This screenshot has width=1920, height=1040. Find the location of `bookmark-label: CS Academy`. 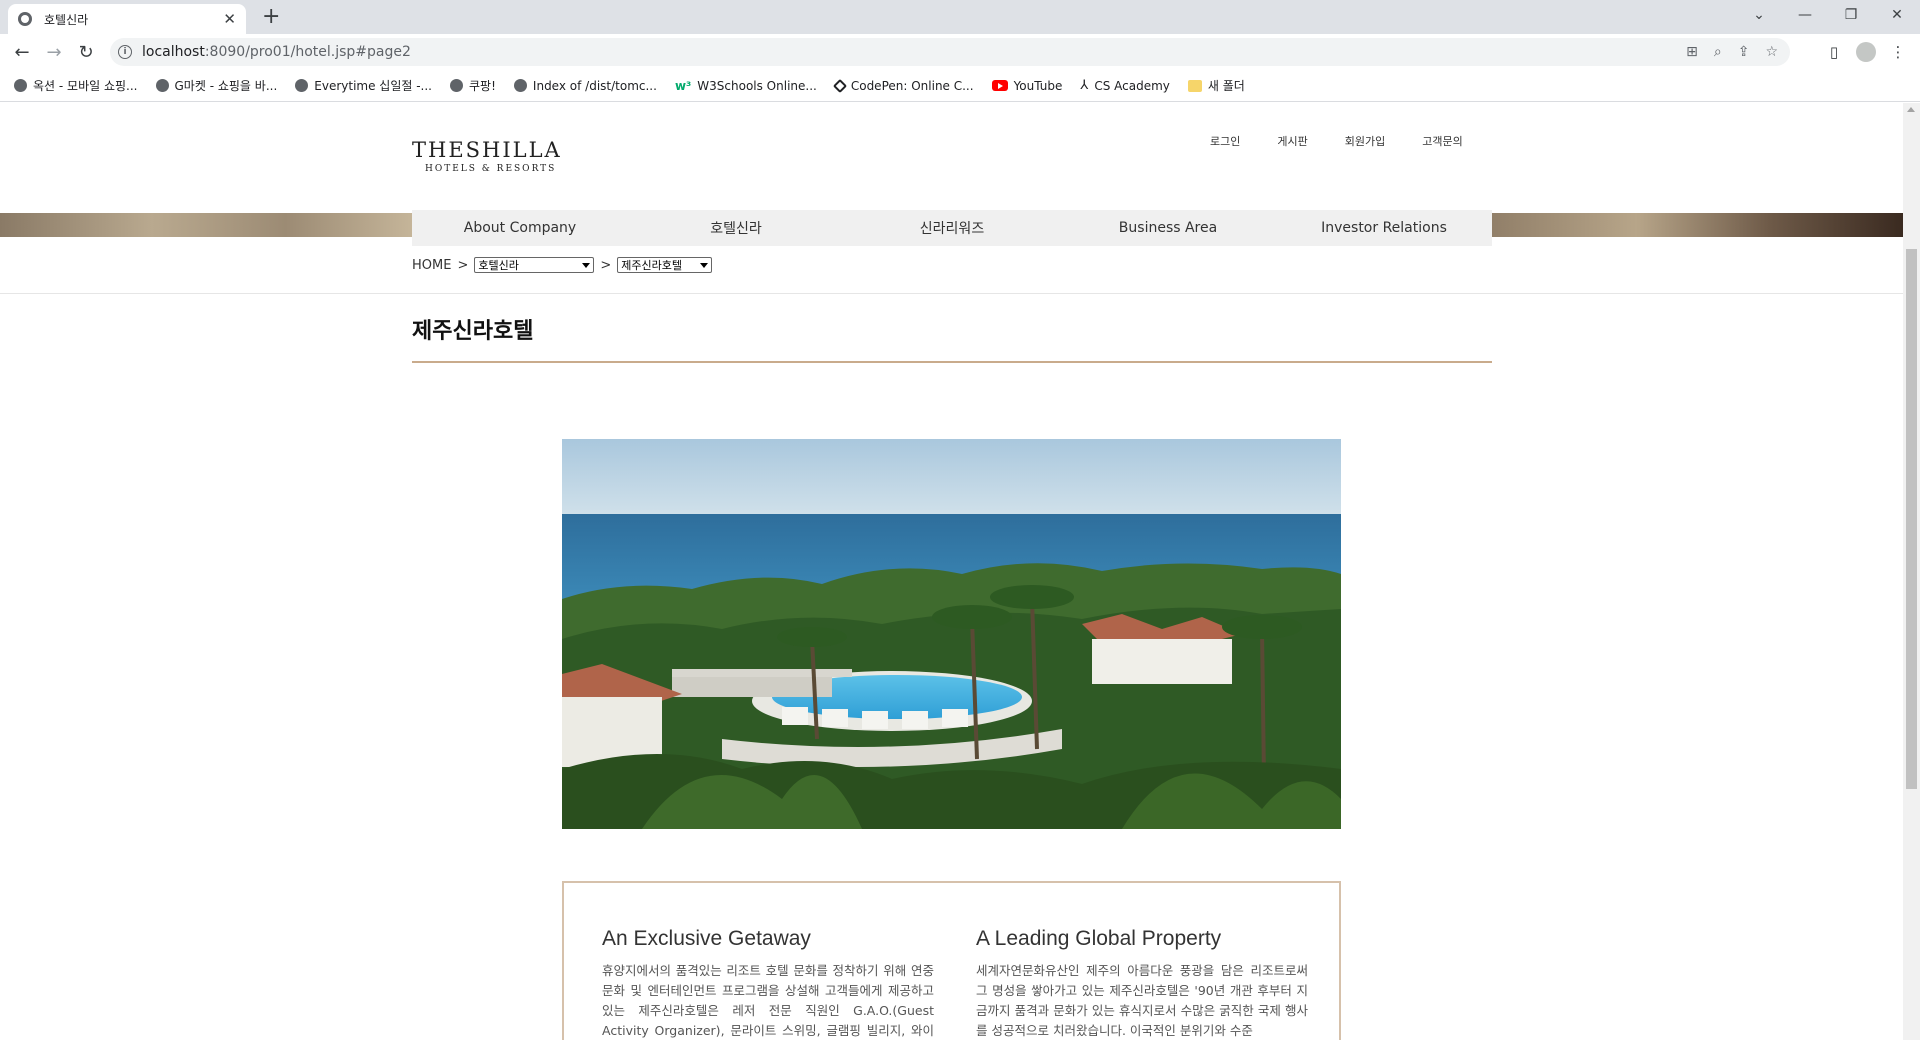

bookmark-label: CS Academy is located at coordinates (1132, 85).